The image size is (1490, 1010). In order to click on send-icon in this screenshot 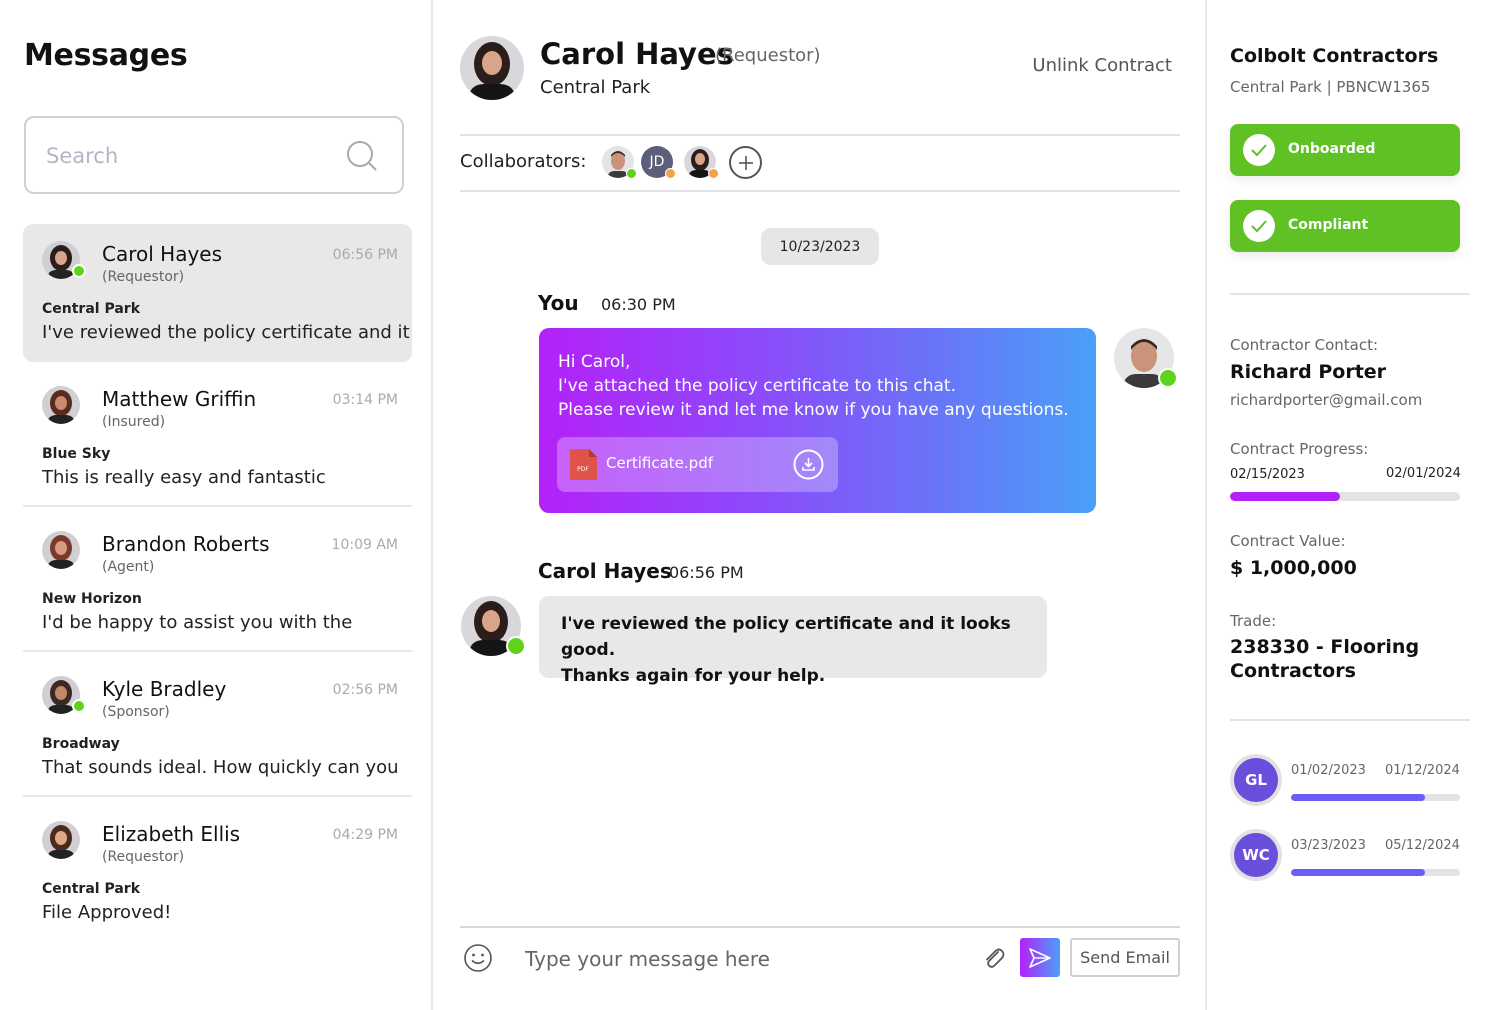, I will do `click(1040, 957)`.